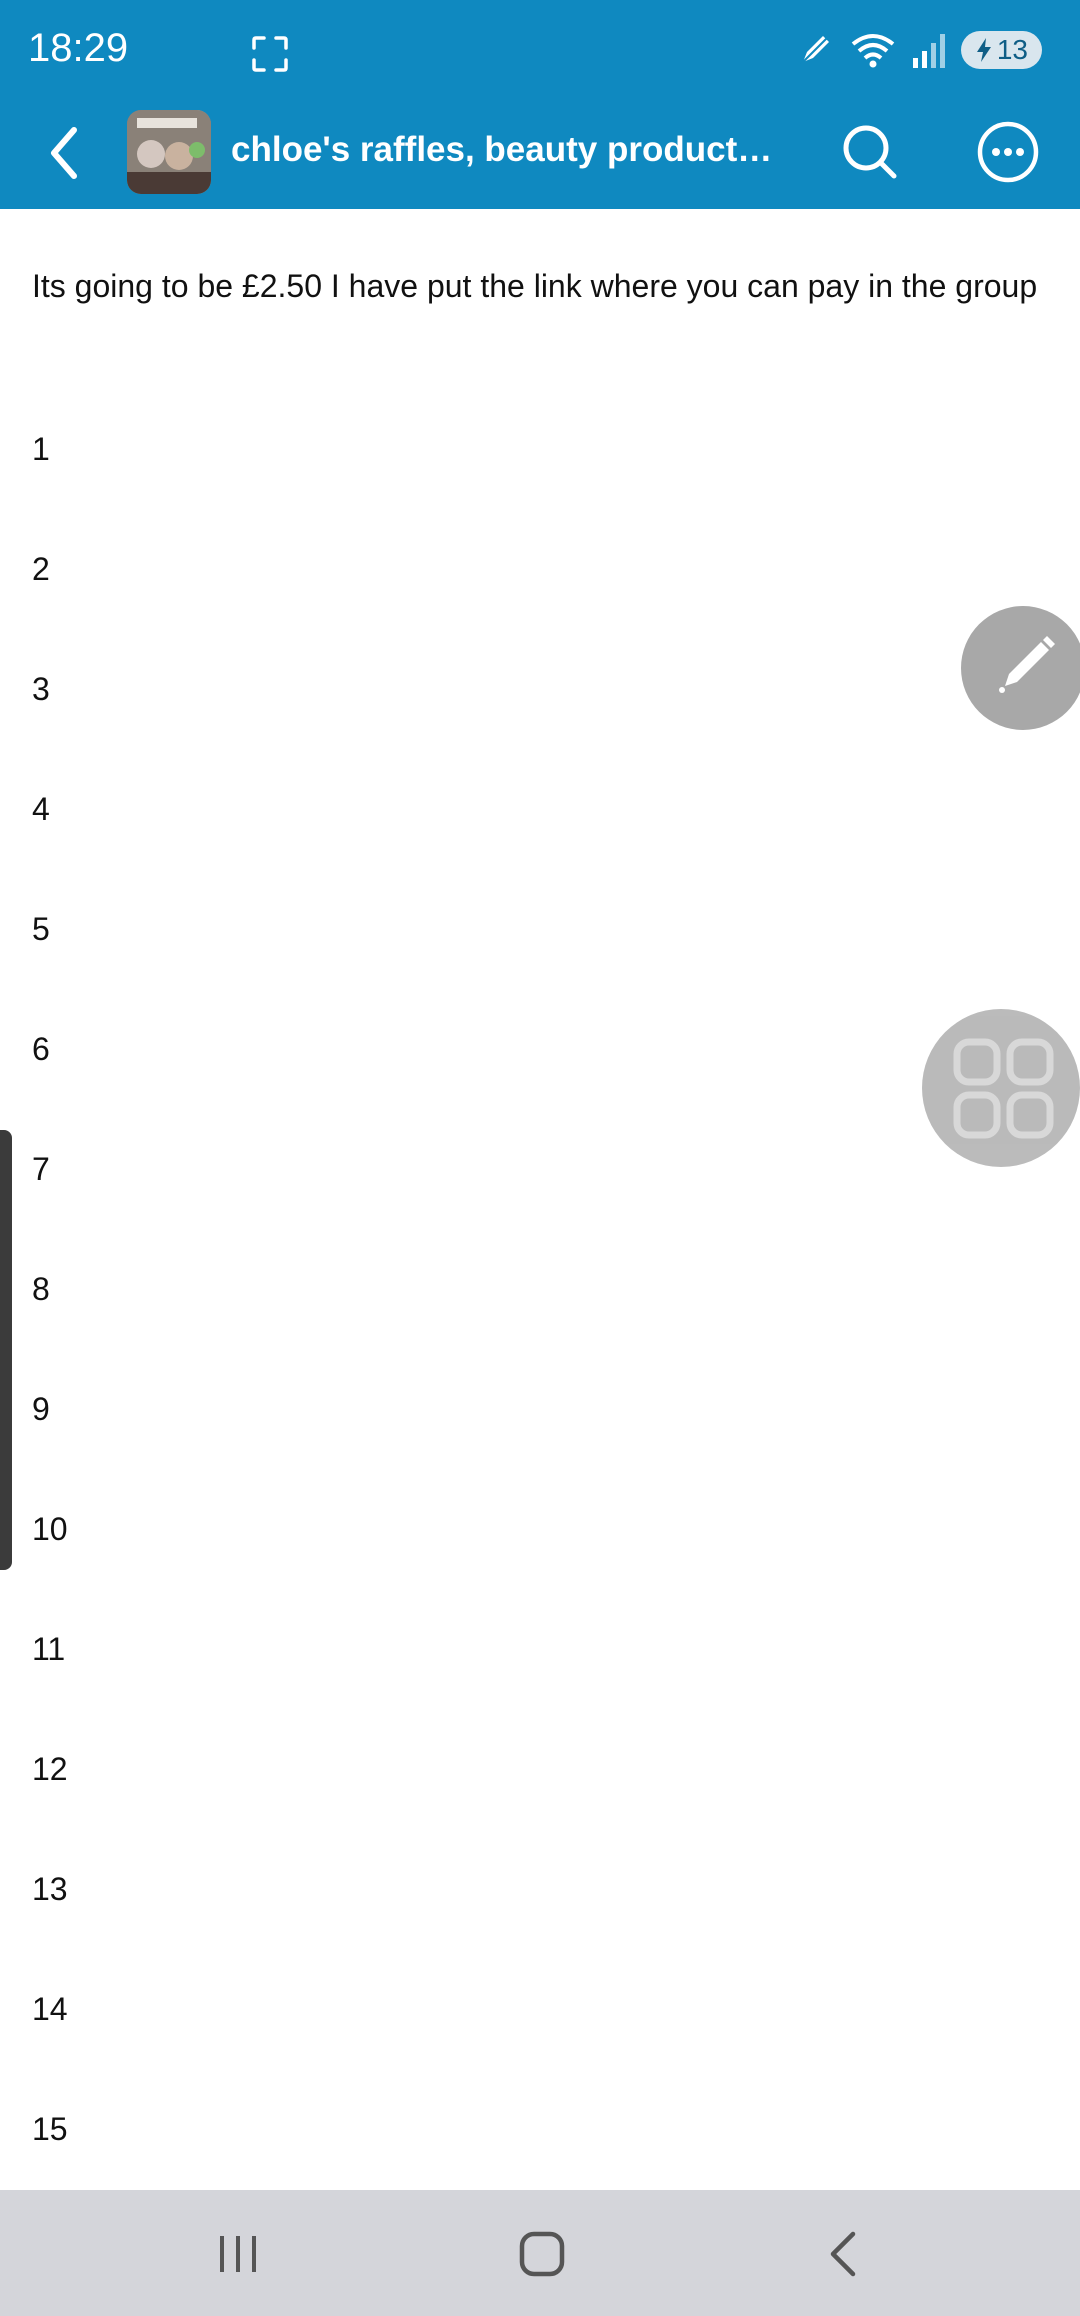 The image size is (1080, 2316). What do you see at coordinates (41, 449) in the screenshot?
I see `list-item: 1` at bounding box center [41, 449].